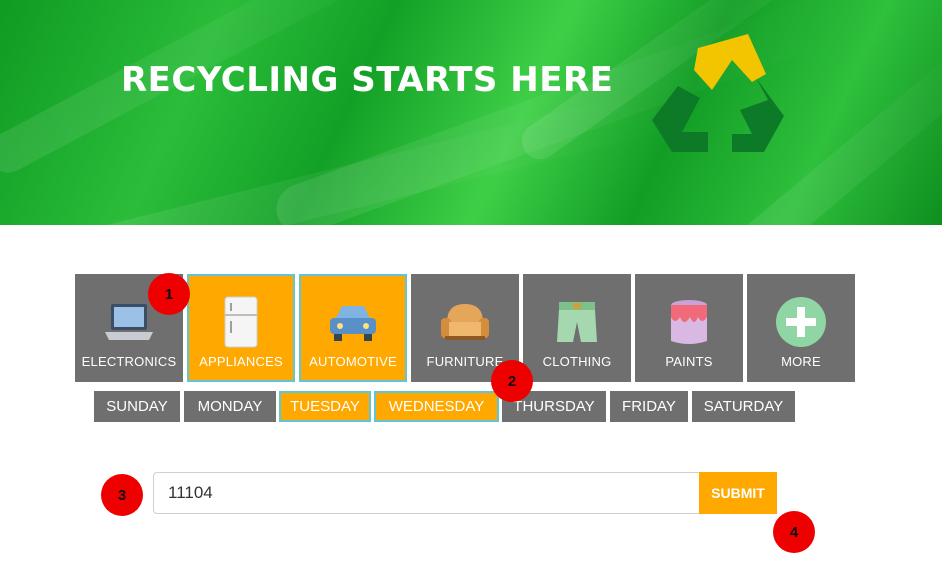 Image resolution: width=942 pixels, height=577 pixels. Describe the element at coordinates (169, 294) in the screenshot. I see `annotation-badge: 1` at that location.